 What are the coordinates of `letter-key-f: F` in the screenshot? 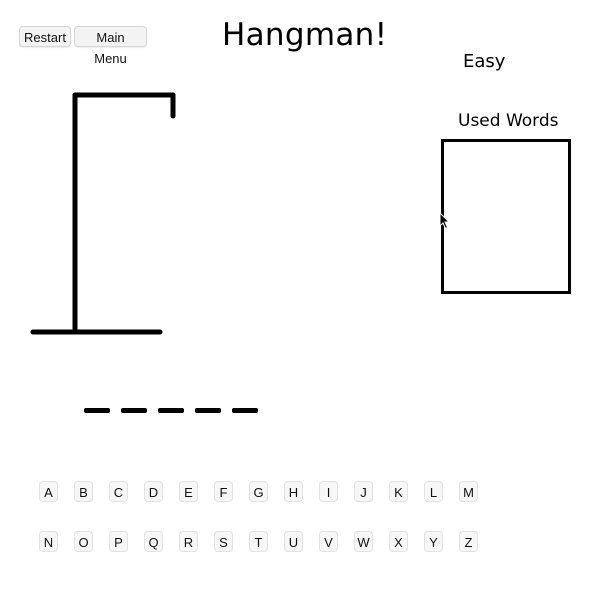 It's located at (223, 491).